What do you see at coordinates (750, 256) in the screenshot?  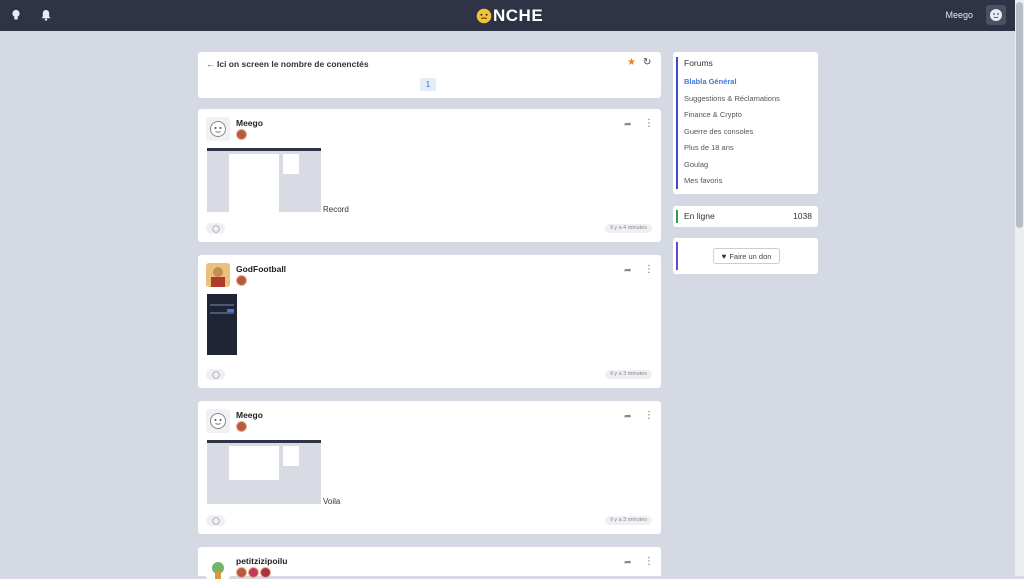 I see `donate-label: Faire un don` at bounding box center [750, 256].